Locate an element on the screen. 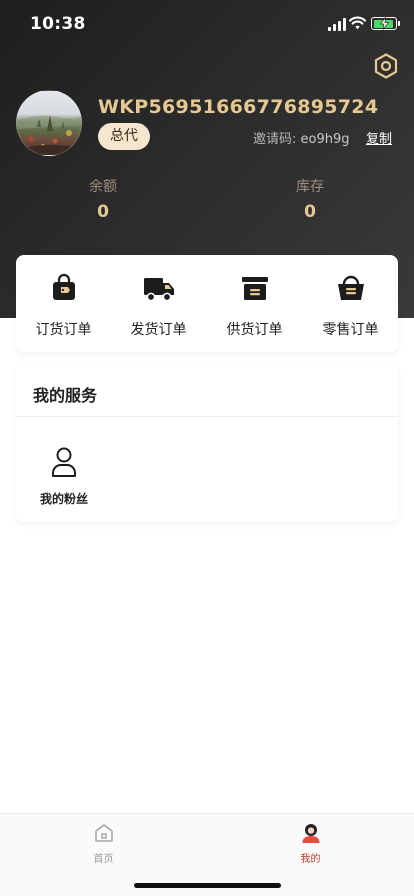 This screenshot has height=896, width=414. inventory-label: 库存 is located at coordinates (310, 187).